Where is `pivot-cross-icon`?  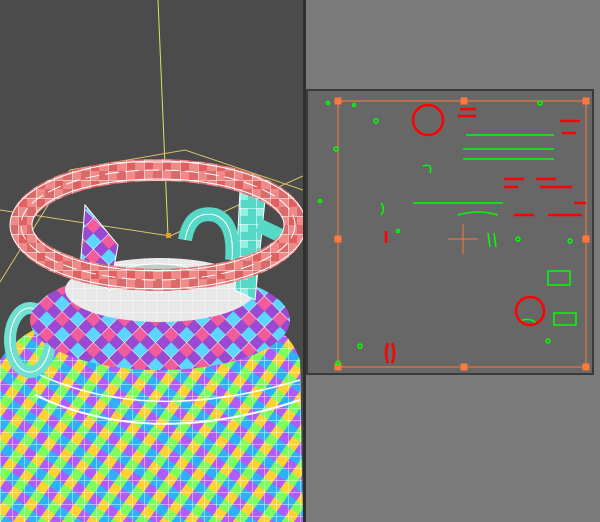 pivot-cross-icon is located at coordinates (463, 239).